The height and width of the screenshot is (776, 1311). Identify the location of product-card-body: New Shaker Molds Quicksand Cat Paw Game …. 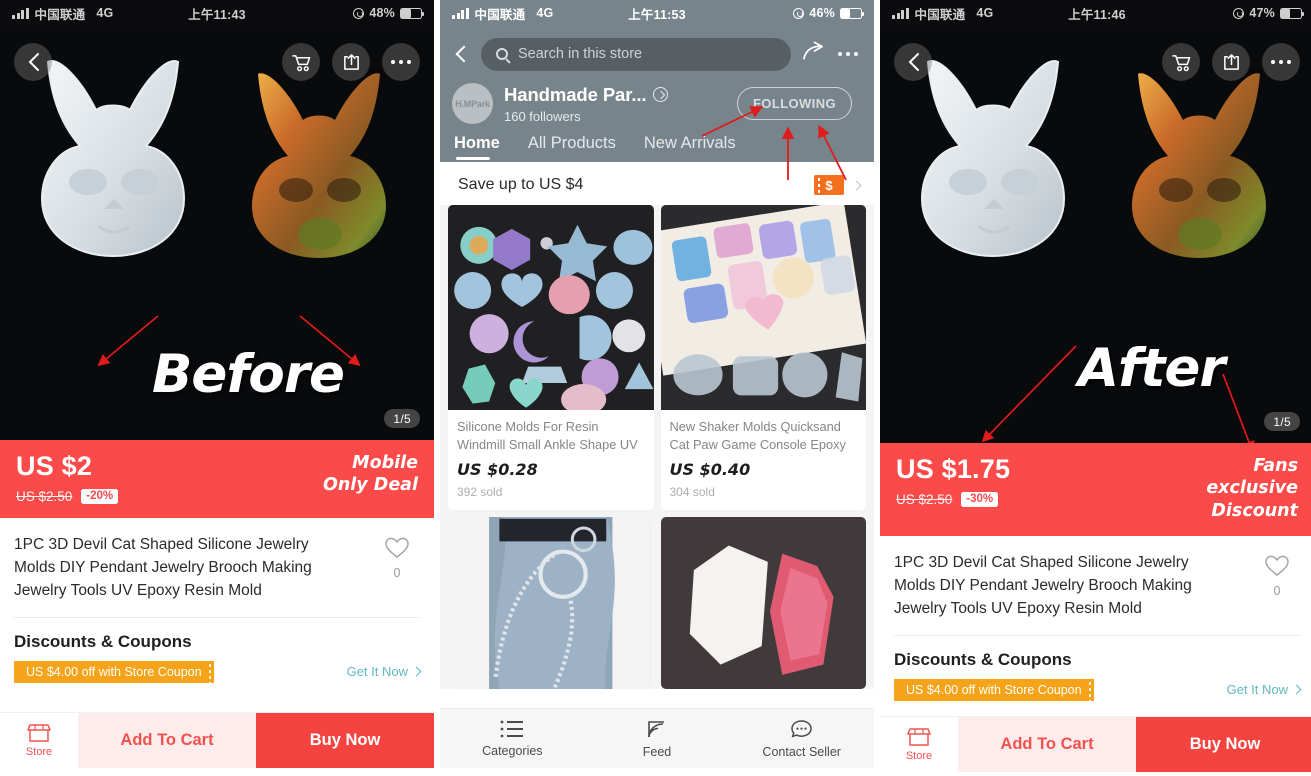
(764, 460).